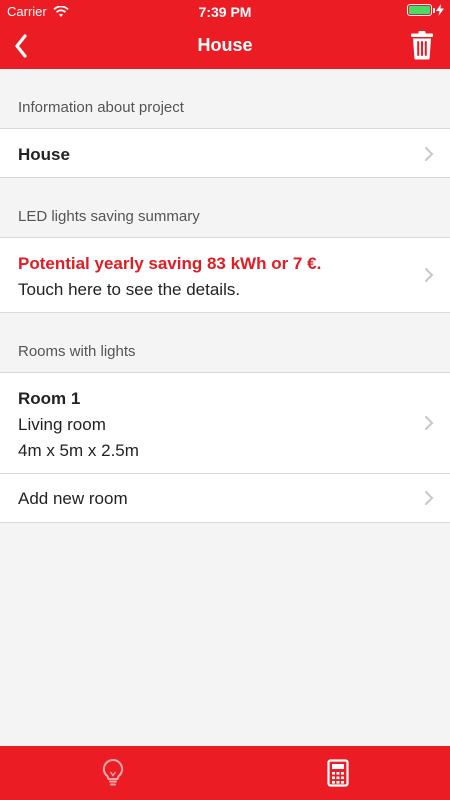 The width and height of the screenshot is (450, 800). I want to click on room-name: Room 1, so click(49, 398).